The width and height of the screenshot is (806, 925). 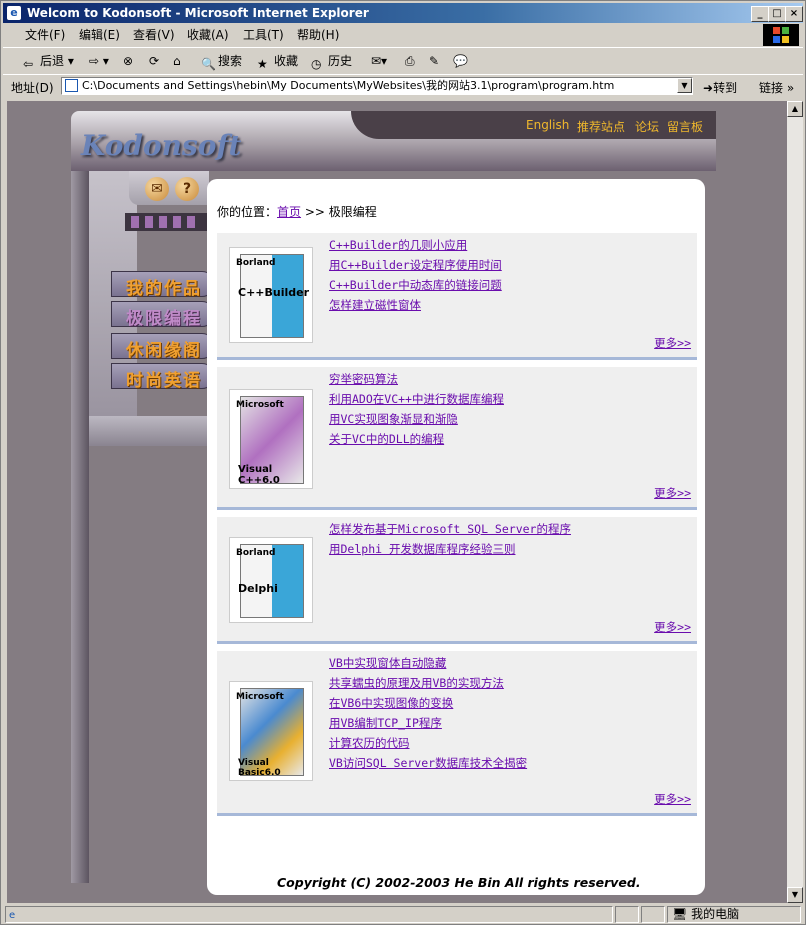 I want to click on address-label: 地址(D), so click(x=32, y=88).